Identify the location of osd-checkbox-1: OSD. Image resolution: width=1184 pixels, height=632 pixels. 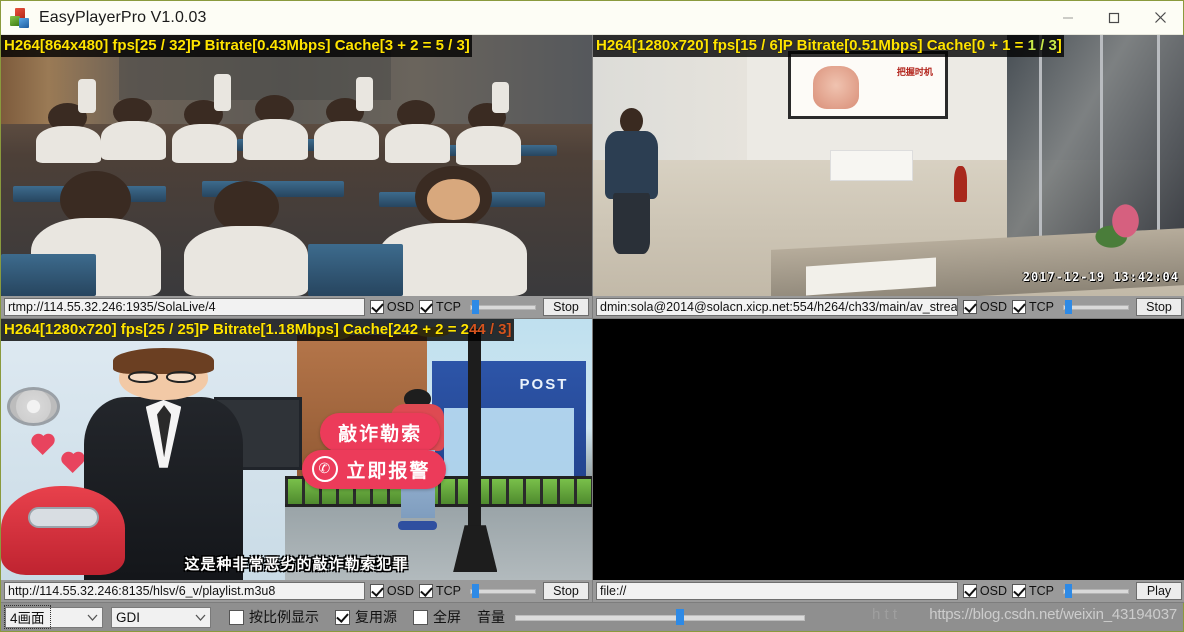
(391, 307).